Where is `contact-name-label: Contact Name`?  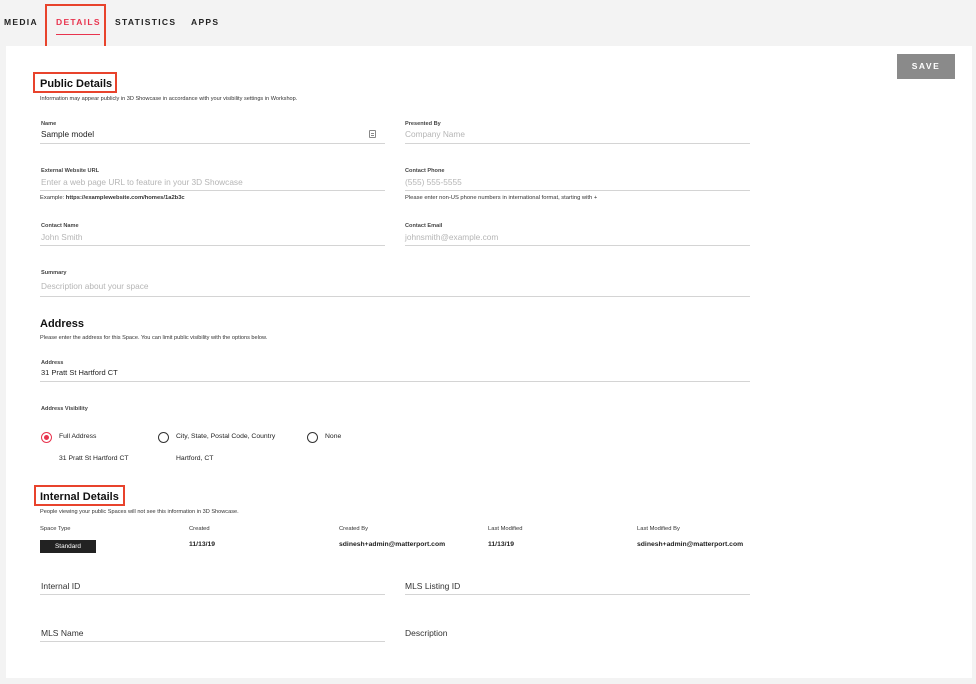 contact-name-label: Contact Name is located at coordinates (60, 226).